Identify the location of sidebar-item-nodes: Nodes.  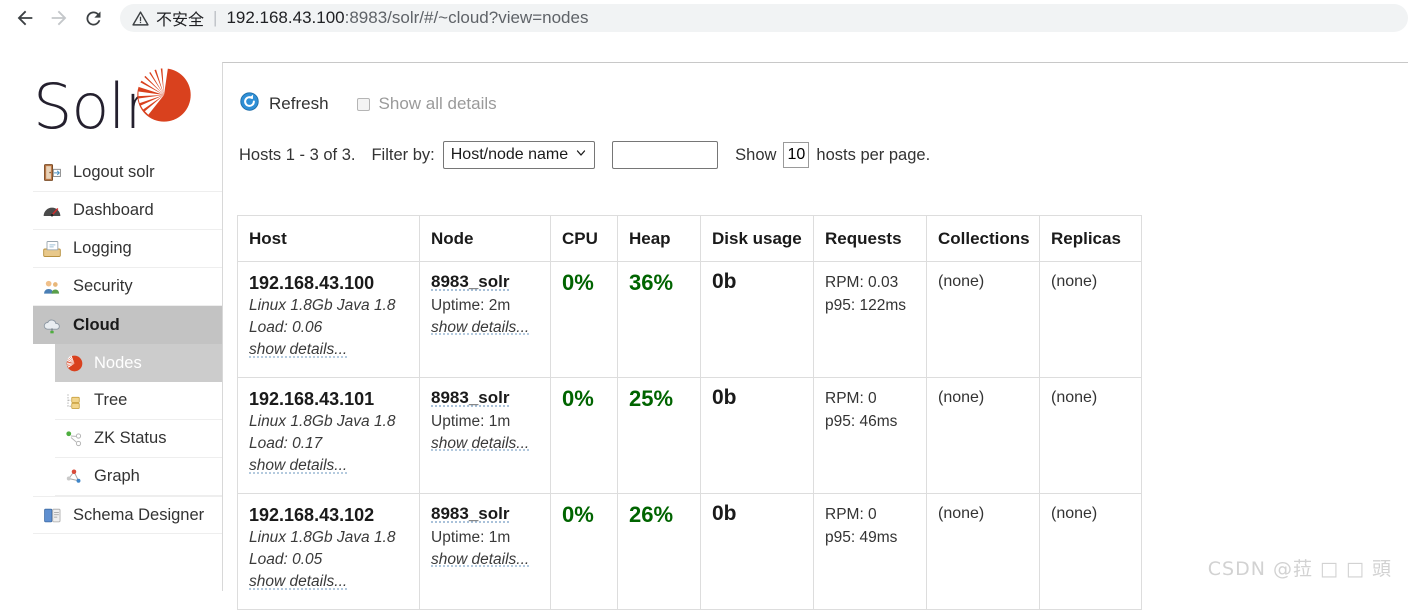
(138, 363).